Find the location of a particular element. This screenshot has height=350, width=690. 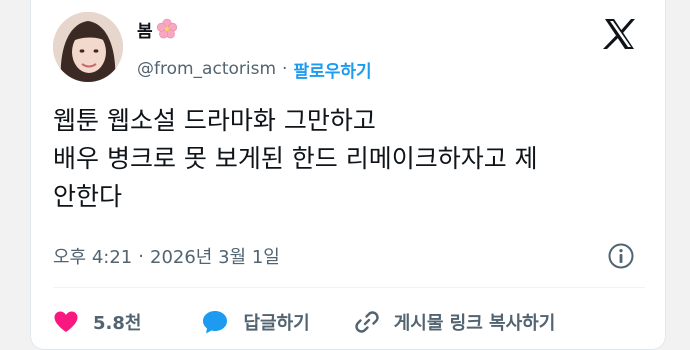

info-icon is located at coordinates (621, 256).